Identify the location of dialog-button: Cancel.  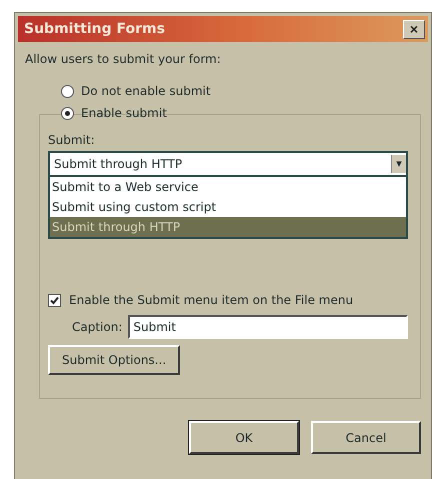
(366, 437).